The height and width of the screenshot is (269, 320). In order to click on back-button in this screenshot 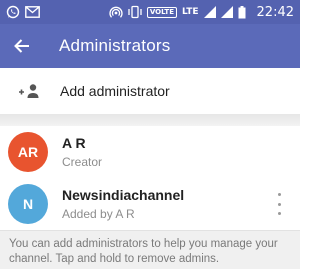, I will do `click(22, 46)`.